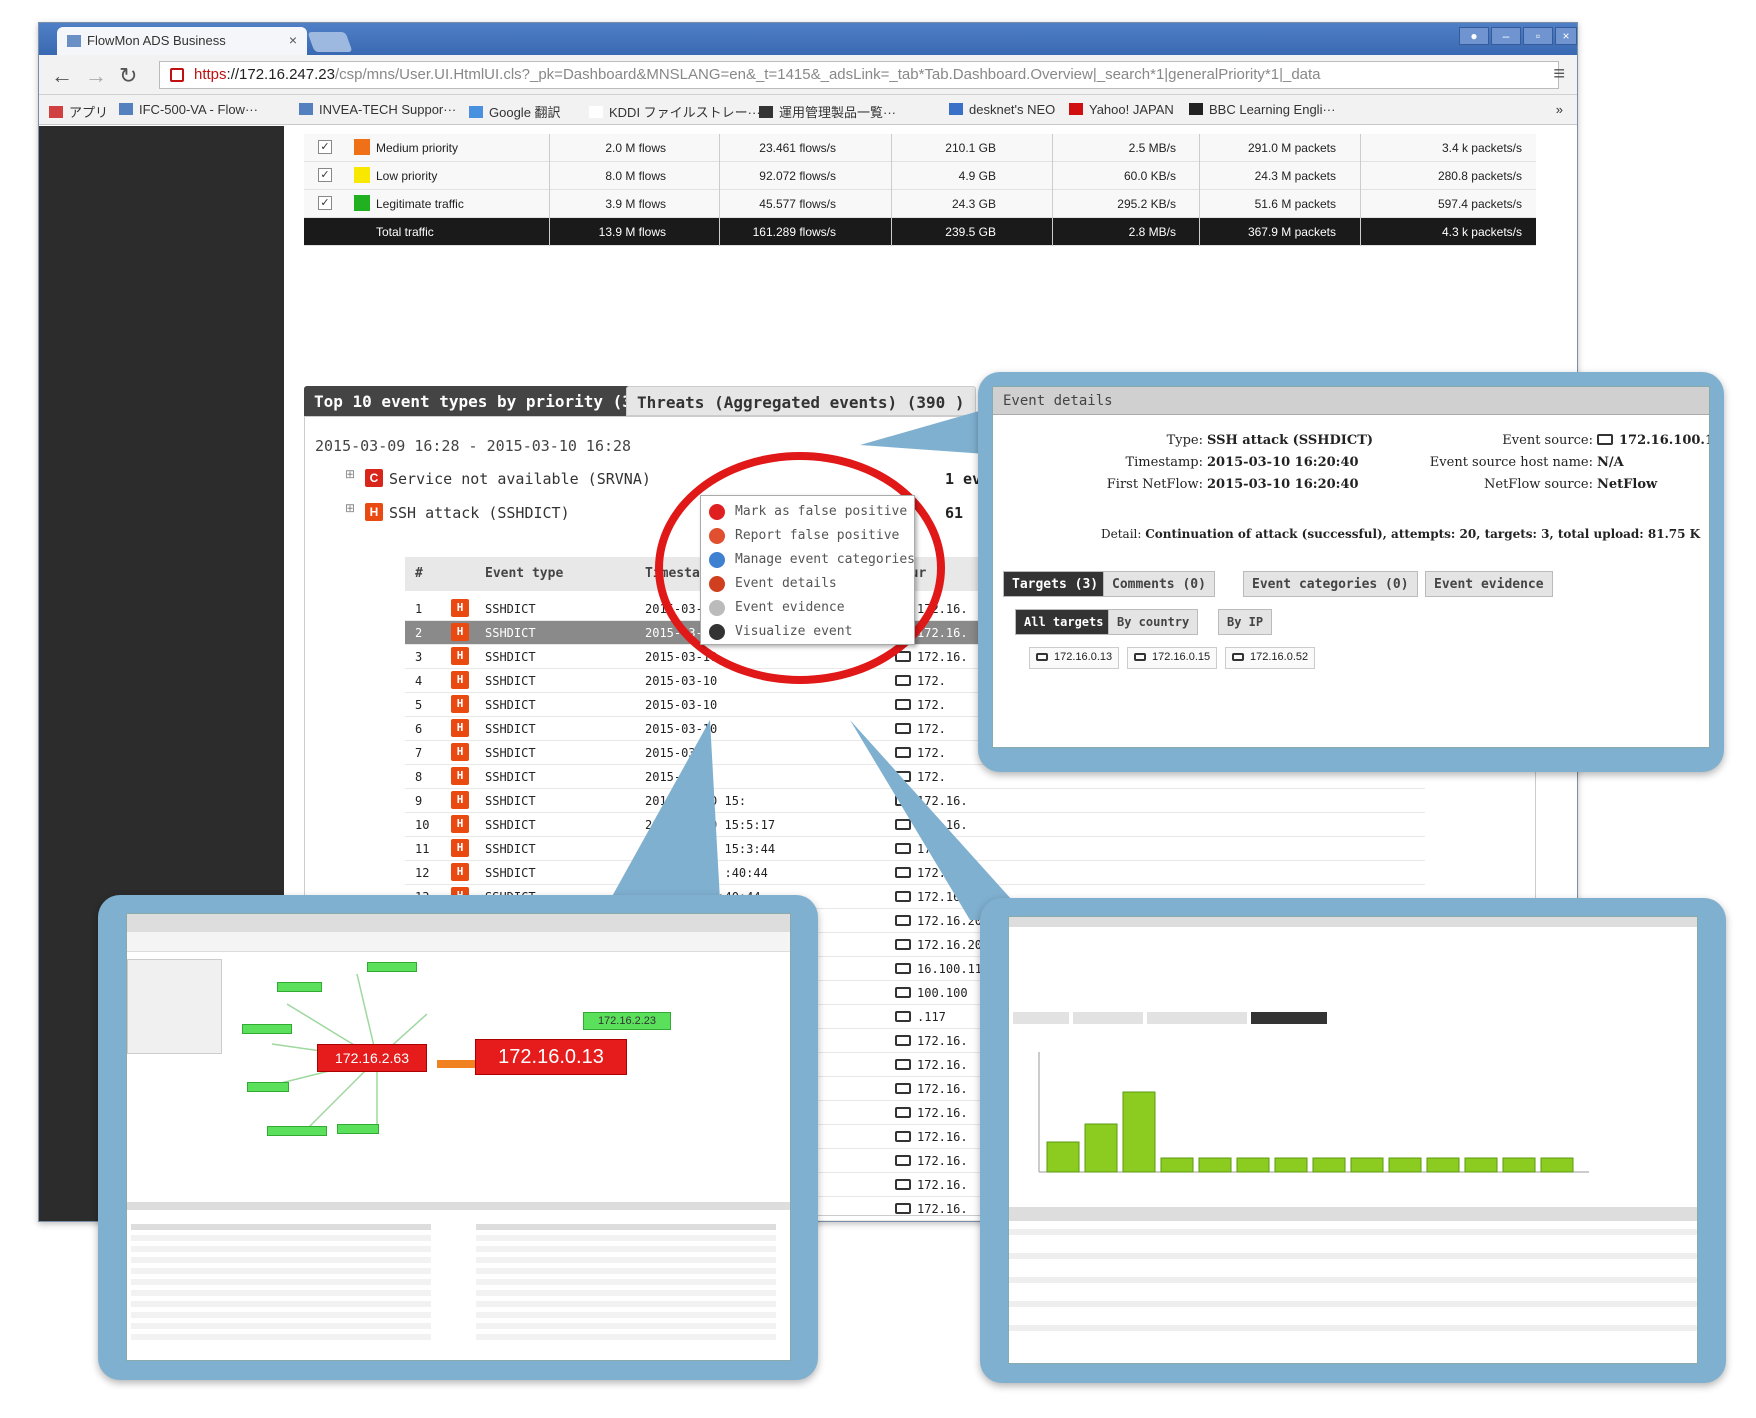 The width and height of the screenshot is (1756, 1418). Describe the element at coordinates (188, 109) in the screenshot. I see `bookmark-item: IFC-500-VA - Flow···` at that location.